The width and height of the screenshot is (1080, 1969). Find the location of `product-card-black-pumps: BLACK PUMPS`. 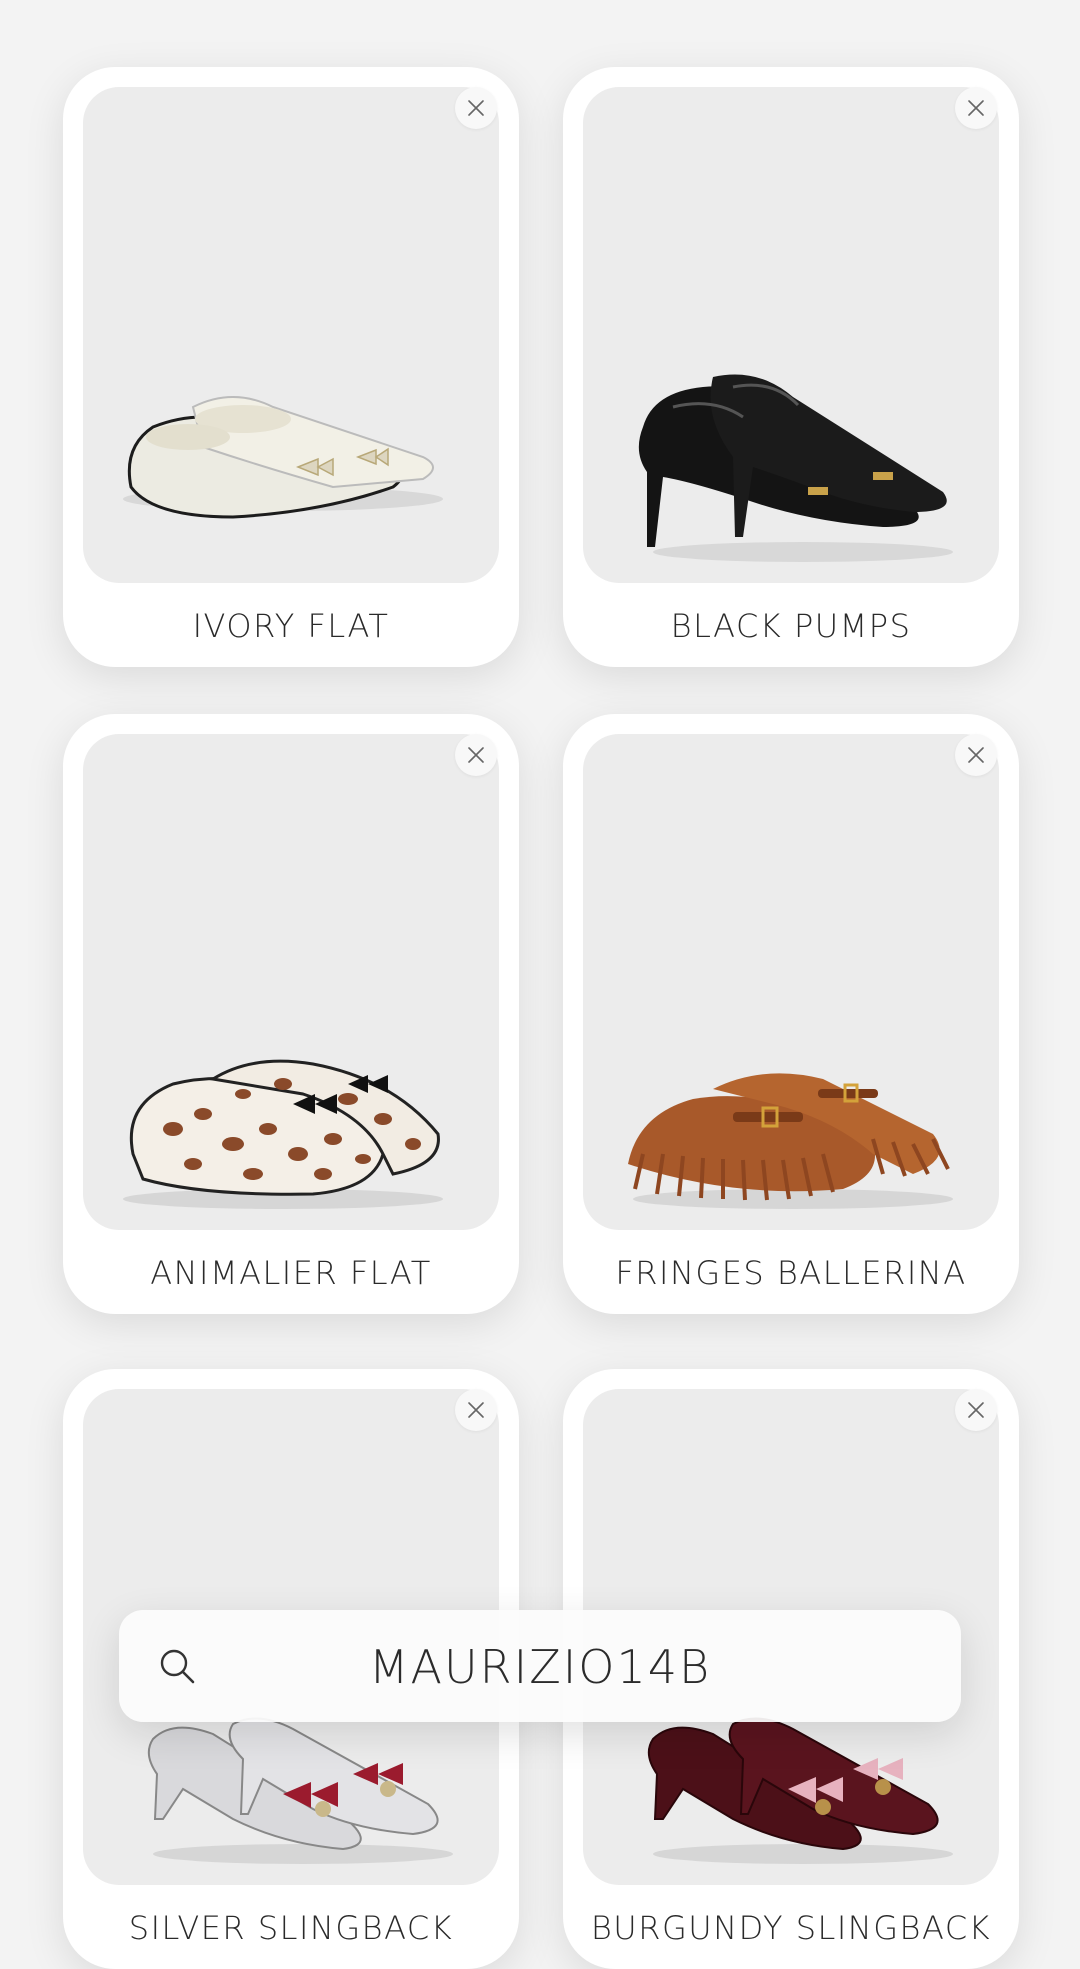

product-card-black-pumps: BLACK PUMPS is located at coordinates (791, 367).